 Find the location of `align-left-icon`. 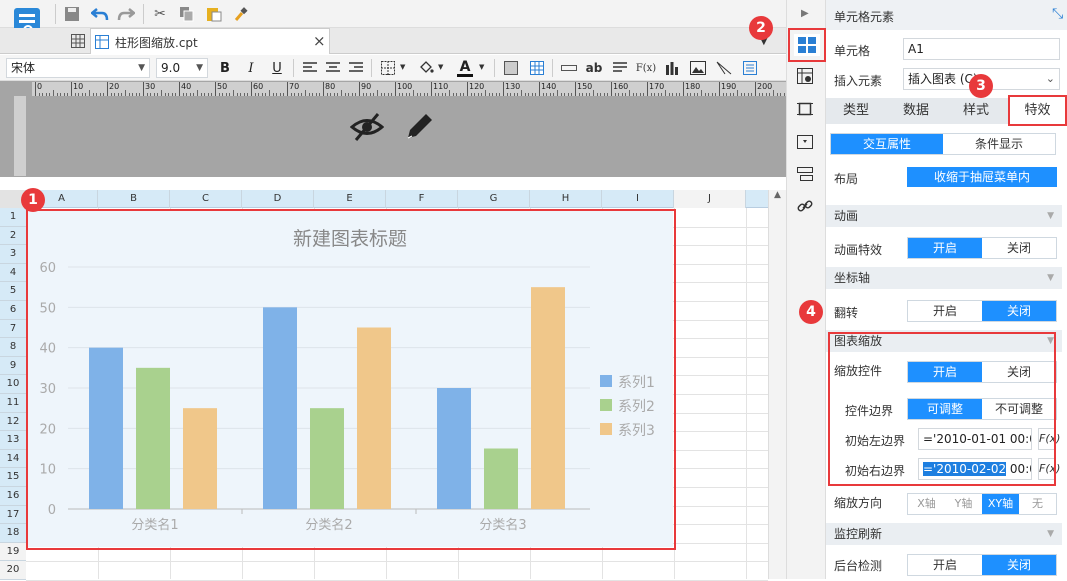

align-left-icon is located at coordinates (310, 68).